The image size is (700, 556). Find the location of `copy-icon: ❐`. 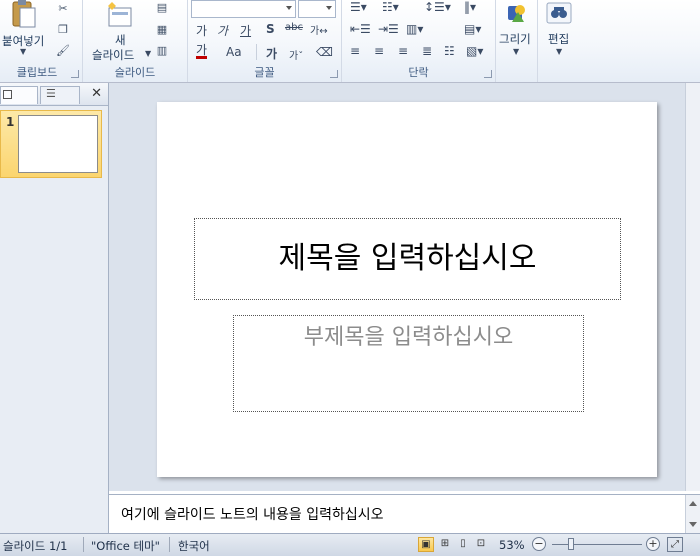

copy-icon: ❐ is located at coordinates (63, 30).